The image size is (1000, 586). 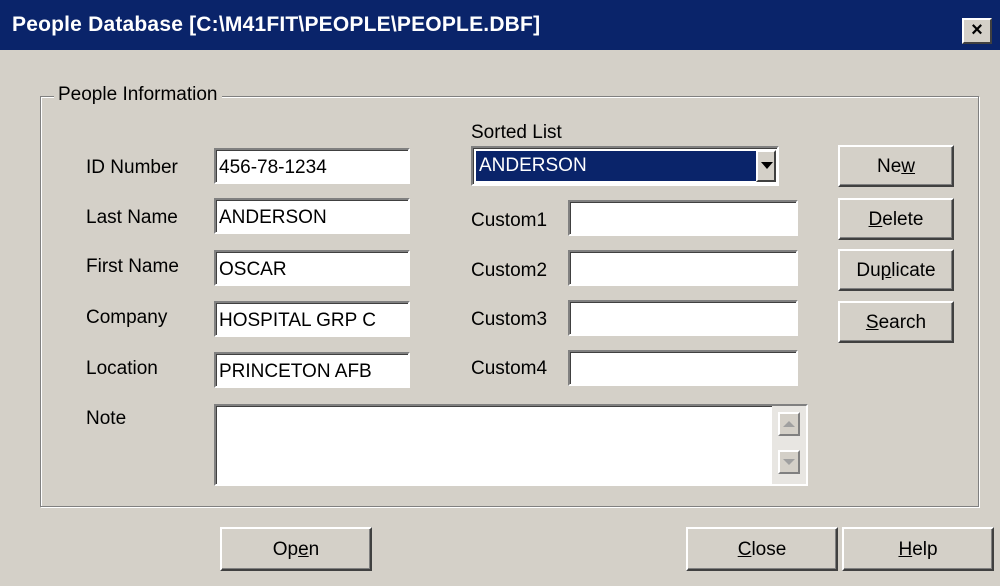 What do you see at coordinates (127, 317) in the screenshot?
I see `company-label: Company` at bounding box center [127, 317].